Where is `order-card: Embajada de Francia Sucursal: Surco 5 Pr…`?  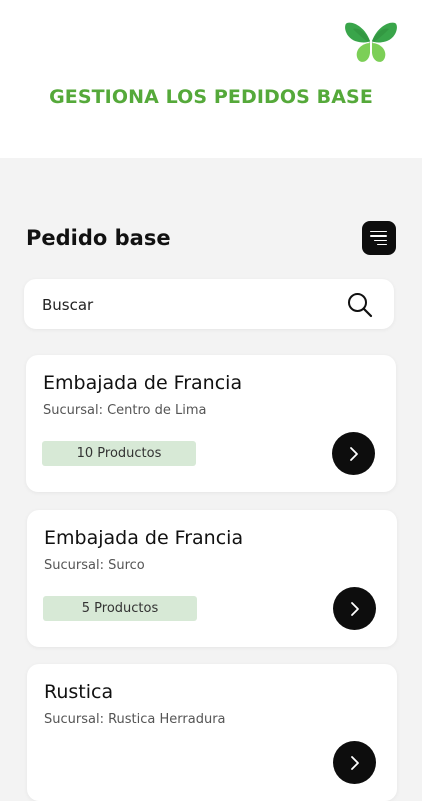 order-card: Embajada de Francia Sucursal: Surco 5 Pr… is located at coordinates (212, 578).